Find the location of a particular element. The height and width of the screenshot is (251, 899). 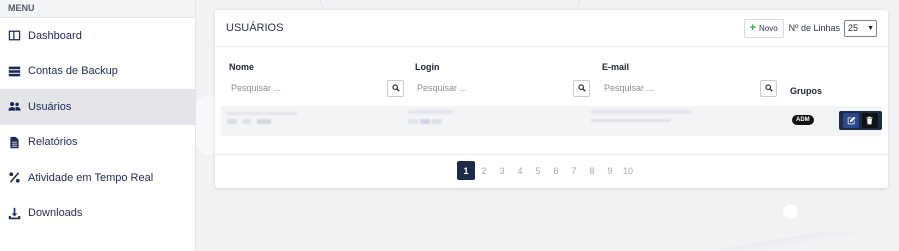

column-header-login: Login is located at coordinates (427, 67).